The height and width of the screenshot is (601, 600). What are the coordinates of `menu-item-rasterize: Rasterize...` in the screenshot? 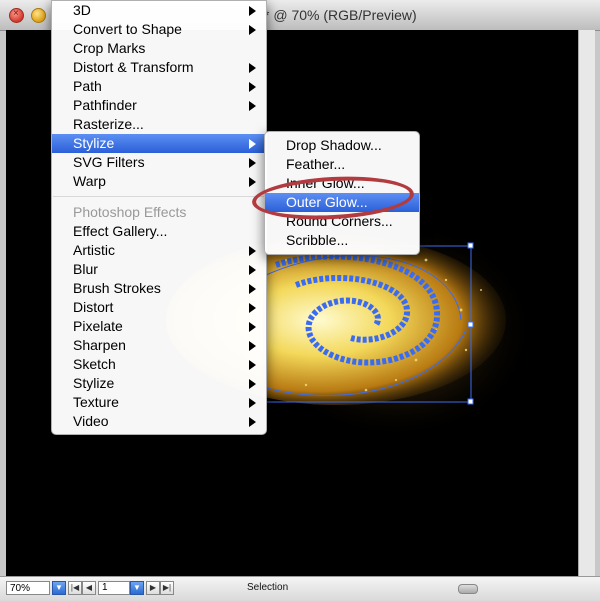 It's located at (159, 124).